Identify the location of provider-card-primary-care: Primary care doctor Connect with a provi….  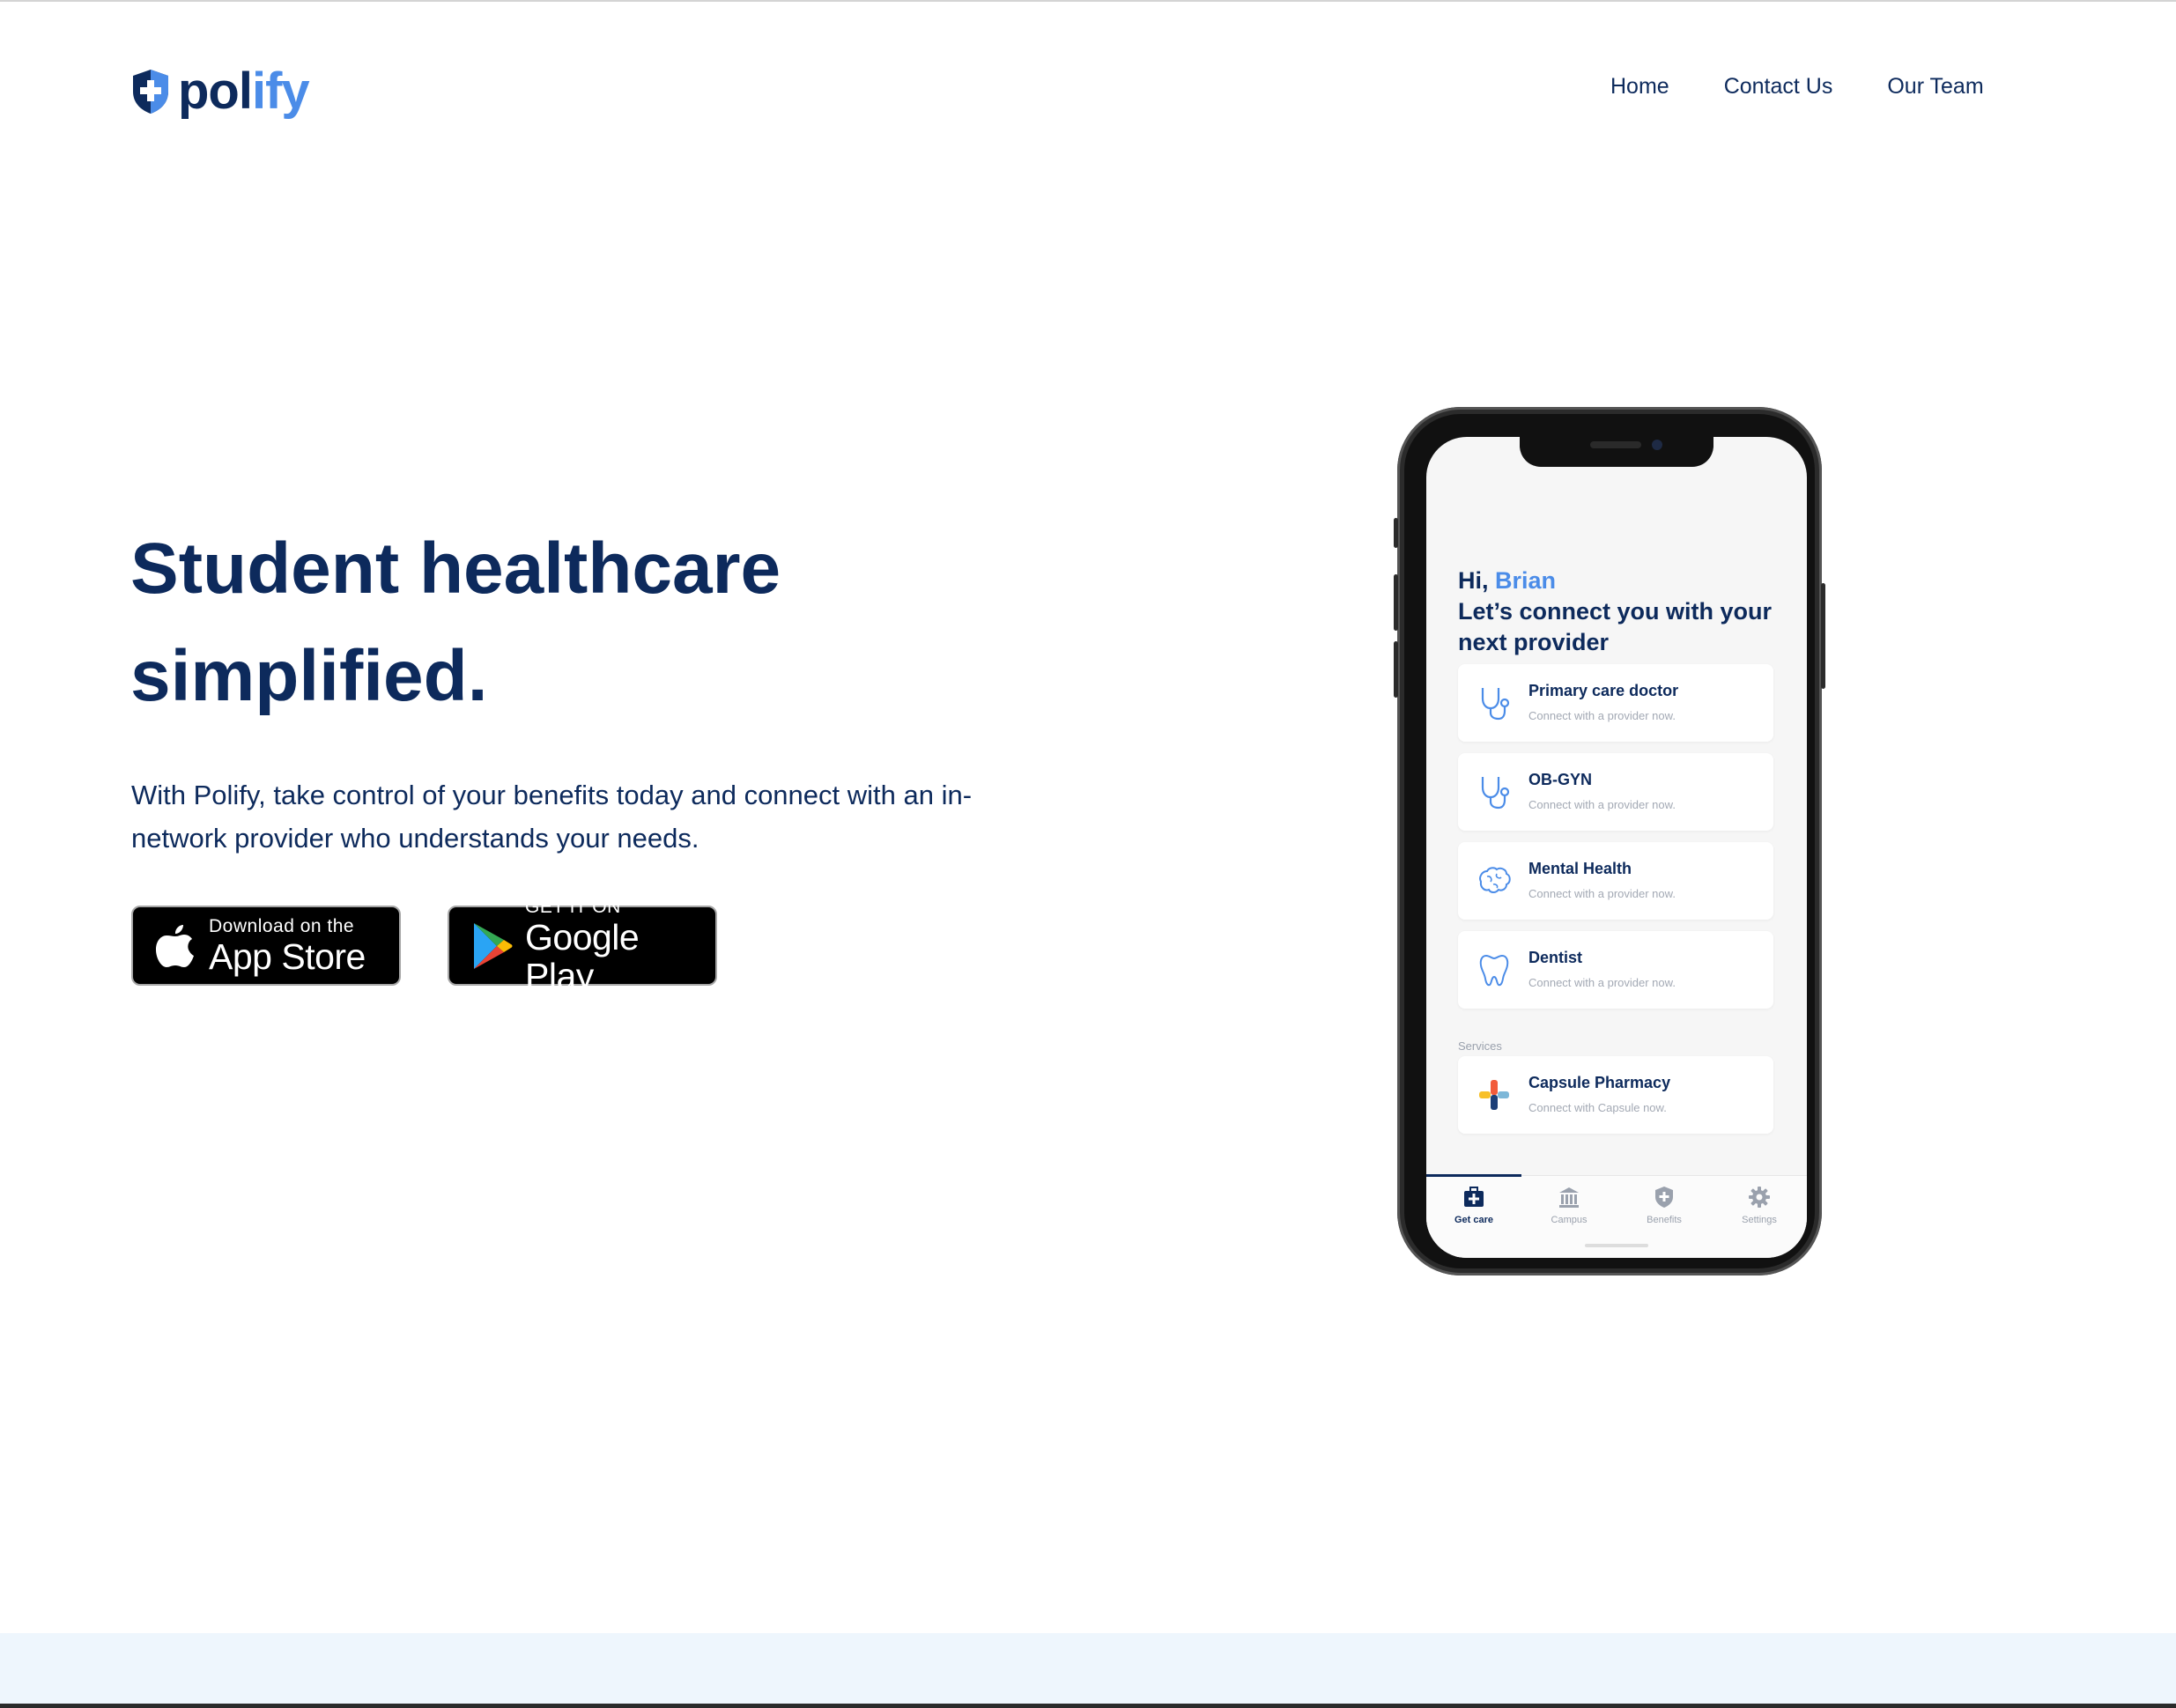
(1615, 703).